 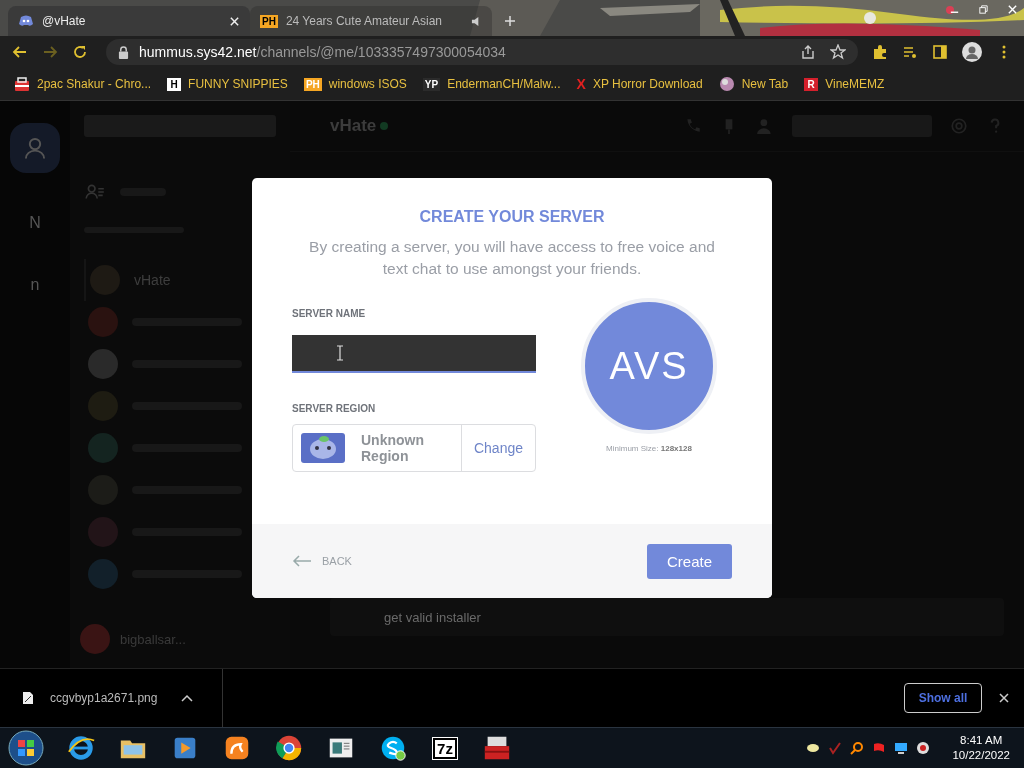 I want to click on url-path: /channels/@me/1033357497300054034, so click(x=381, y=52).